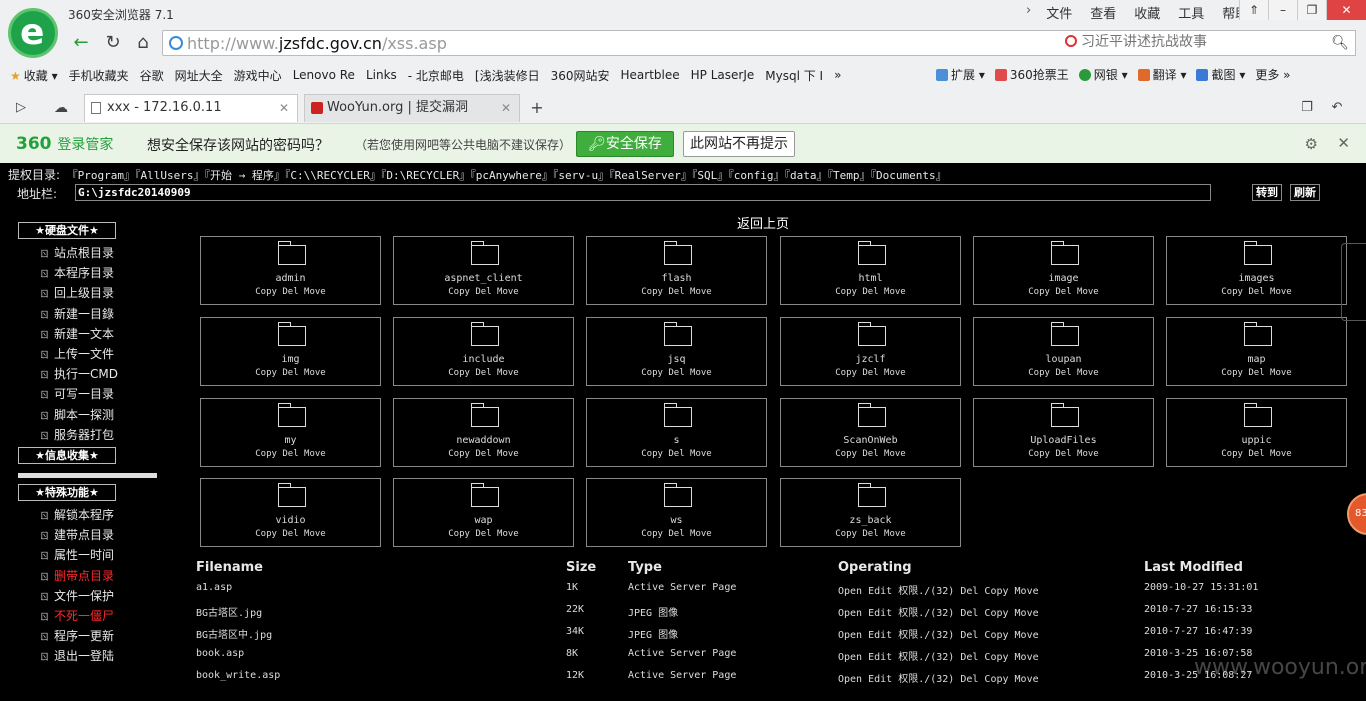 The width and height of the screenshot is (1366, 701). What do you see at coordinates (290, 520) in the screenshot?
I see `folder-name: vidio` at bounding box center [290, 520].